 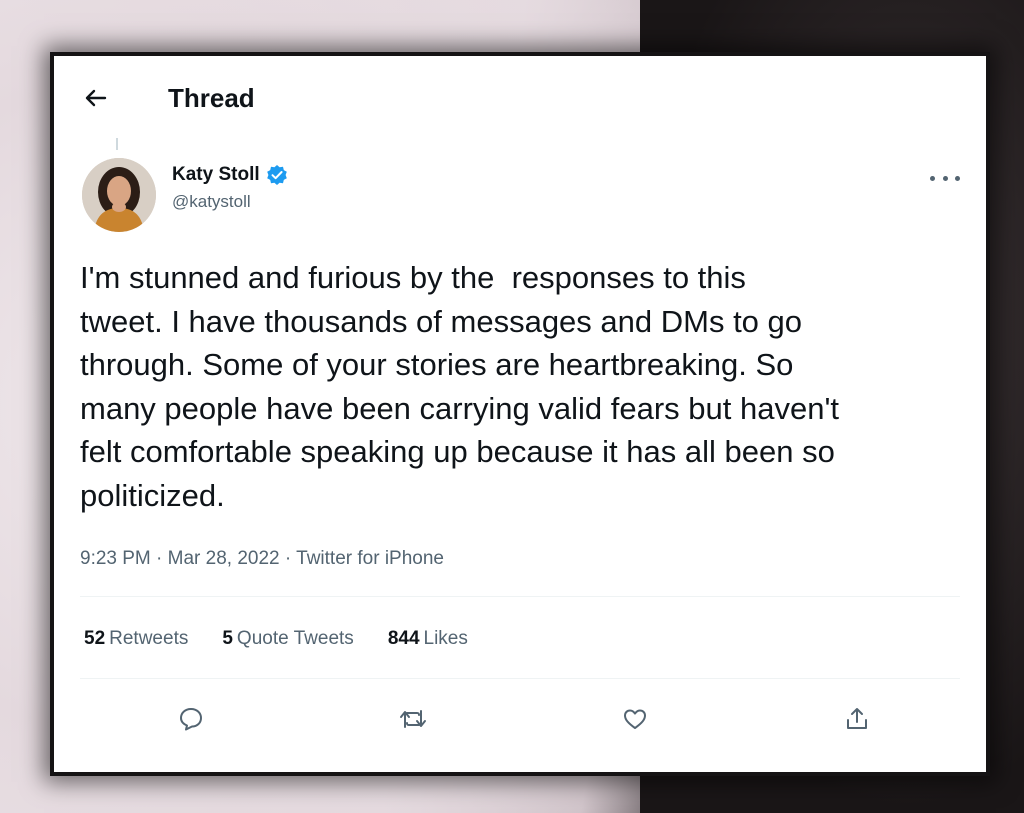 I want to click on share-icon, so click(x=857, y=719).